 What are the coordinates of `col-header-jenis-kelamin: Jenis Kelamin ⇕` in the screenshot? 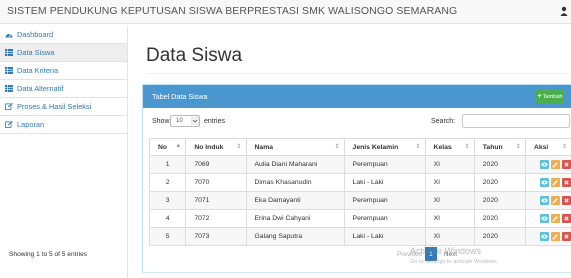 It's located at (384, 147).